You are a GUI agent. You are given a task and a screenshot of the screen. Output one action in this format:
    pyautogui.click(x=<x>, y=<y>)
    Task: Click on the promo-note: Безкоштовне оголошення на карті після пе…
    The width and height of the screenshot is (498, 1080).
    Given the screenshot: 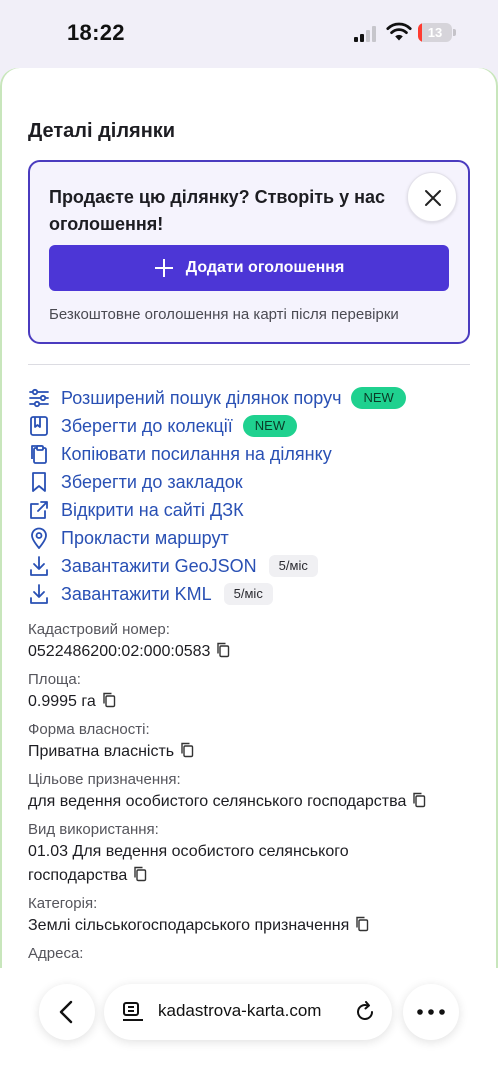 What is the action you would take?
    pyautogui.click(x=224, y=314)
    